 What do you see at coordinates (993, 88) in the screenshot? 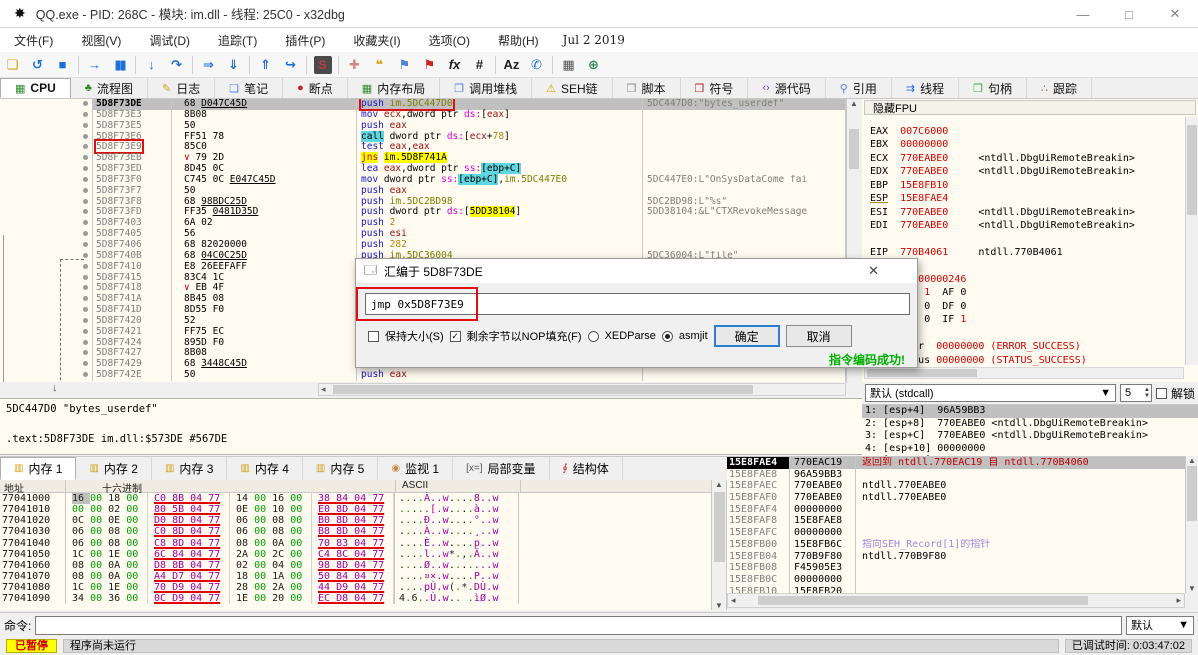
I see `tab-handles: ❒ 句柄` at bounding box center [993, 88].